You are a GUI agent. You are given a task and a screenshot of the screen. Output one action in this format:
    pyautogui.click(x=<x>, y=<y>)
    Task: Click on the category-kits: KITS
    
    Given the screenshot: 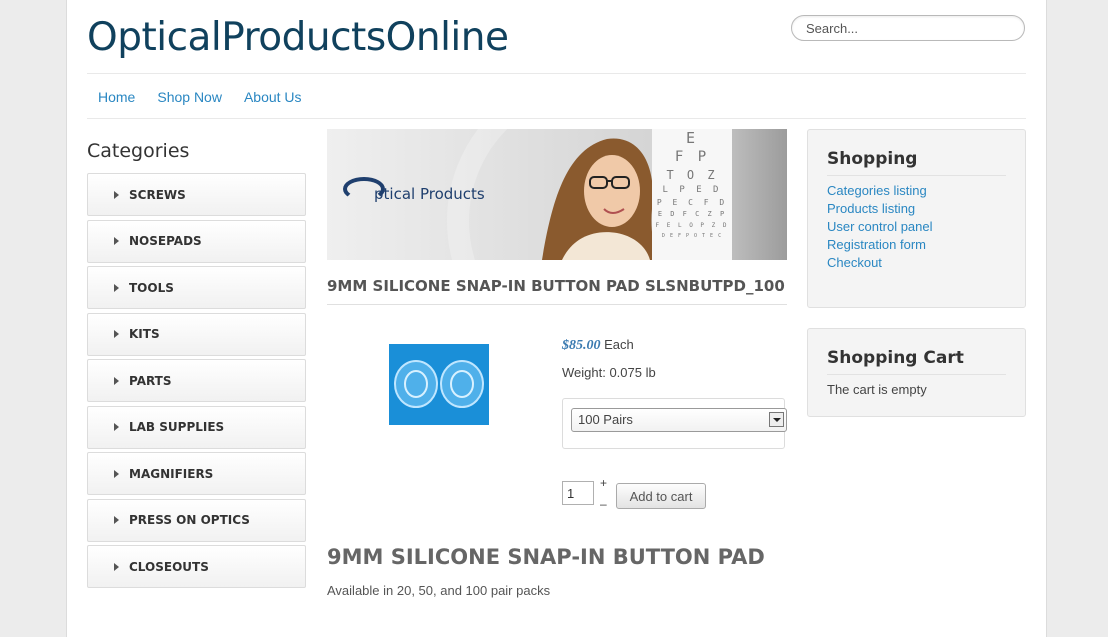 What is the action you would take?
    pyautogui.click(x=196, y=334)
    